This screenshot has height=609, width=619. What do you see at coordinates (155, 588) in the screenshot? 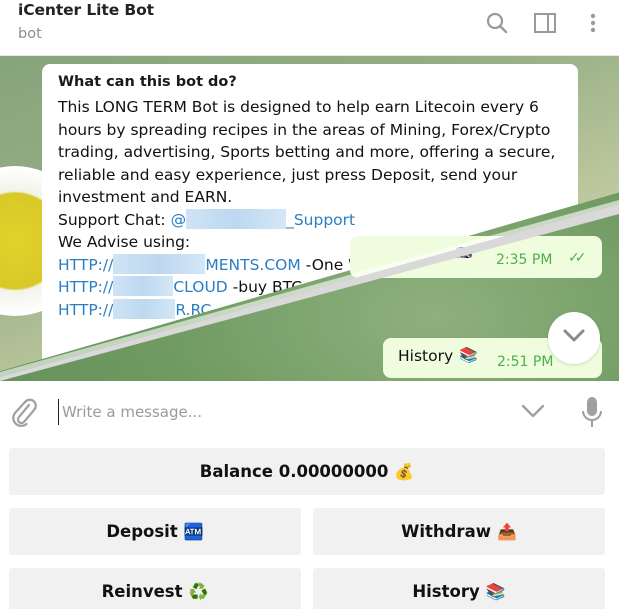
I see `reinvest-button: Reinvest ♻️` at bounding box center [155, 588].